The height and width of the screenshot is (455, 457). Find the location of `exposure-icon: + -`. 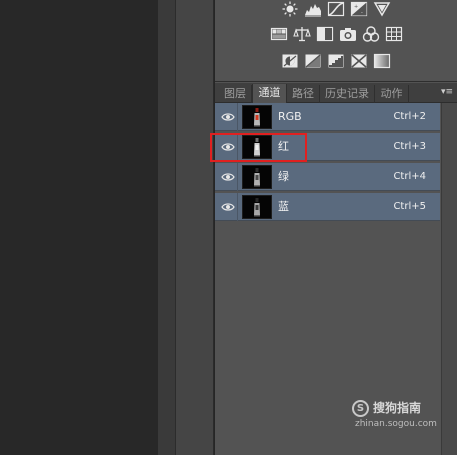

exposure-icon: + - is located at coordinates (359, 9).